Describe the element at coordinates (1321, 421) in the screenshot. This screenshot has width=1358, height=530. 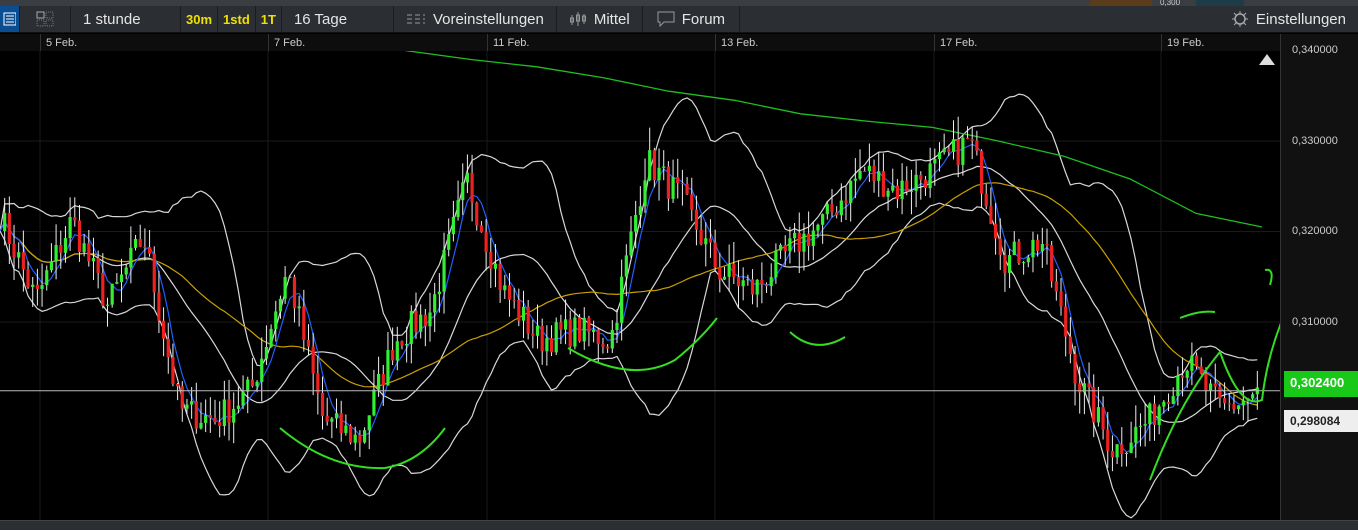
I see `reference-price-label: 0,298084` at that location.